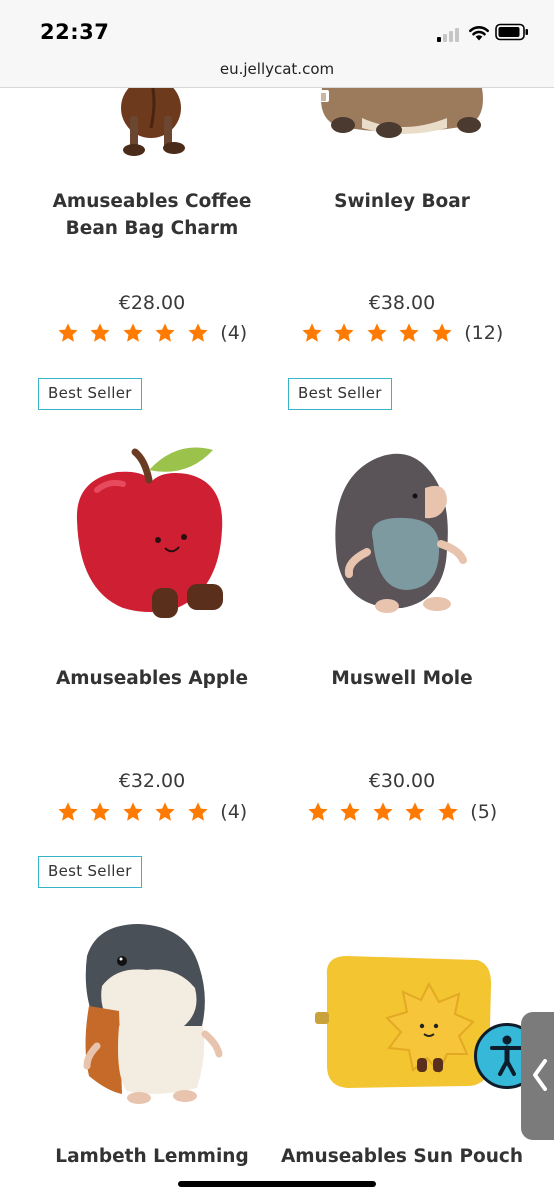 The width and height of the screenshot is (554, 1199). I want to click on browser-url-bar: eu.jellycat.com, so click(277, 72).